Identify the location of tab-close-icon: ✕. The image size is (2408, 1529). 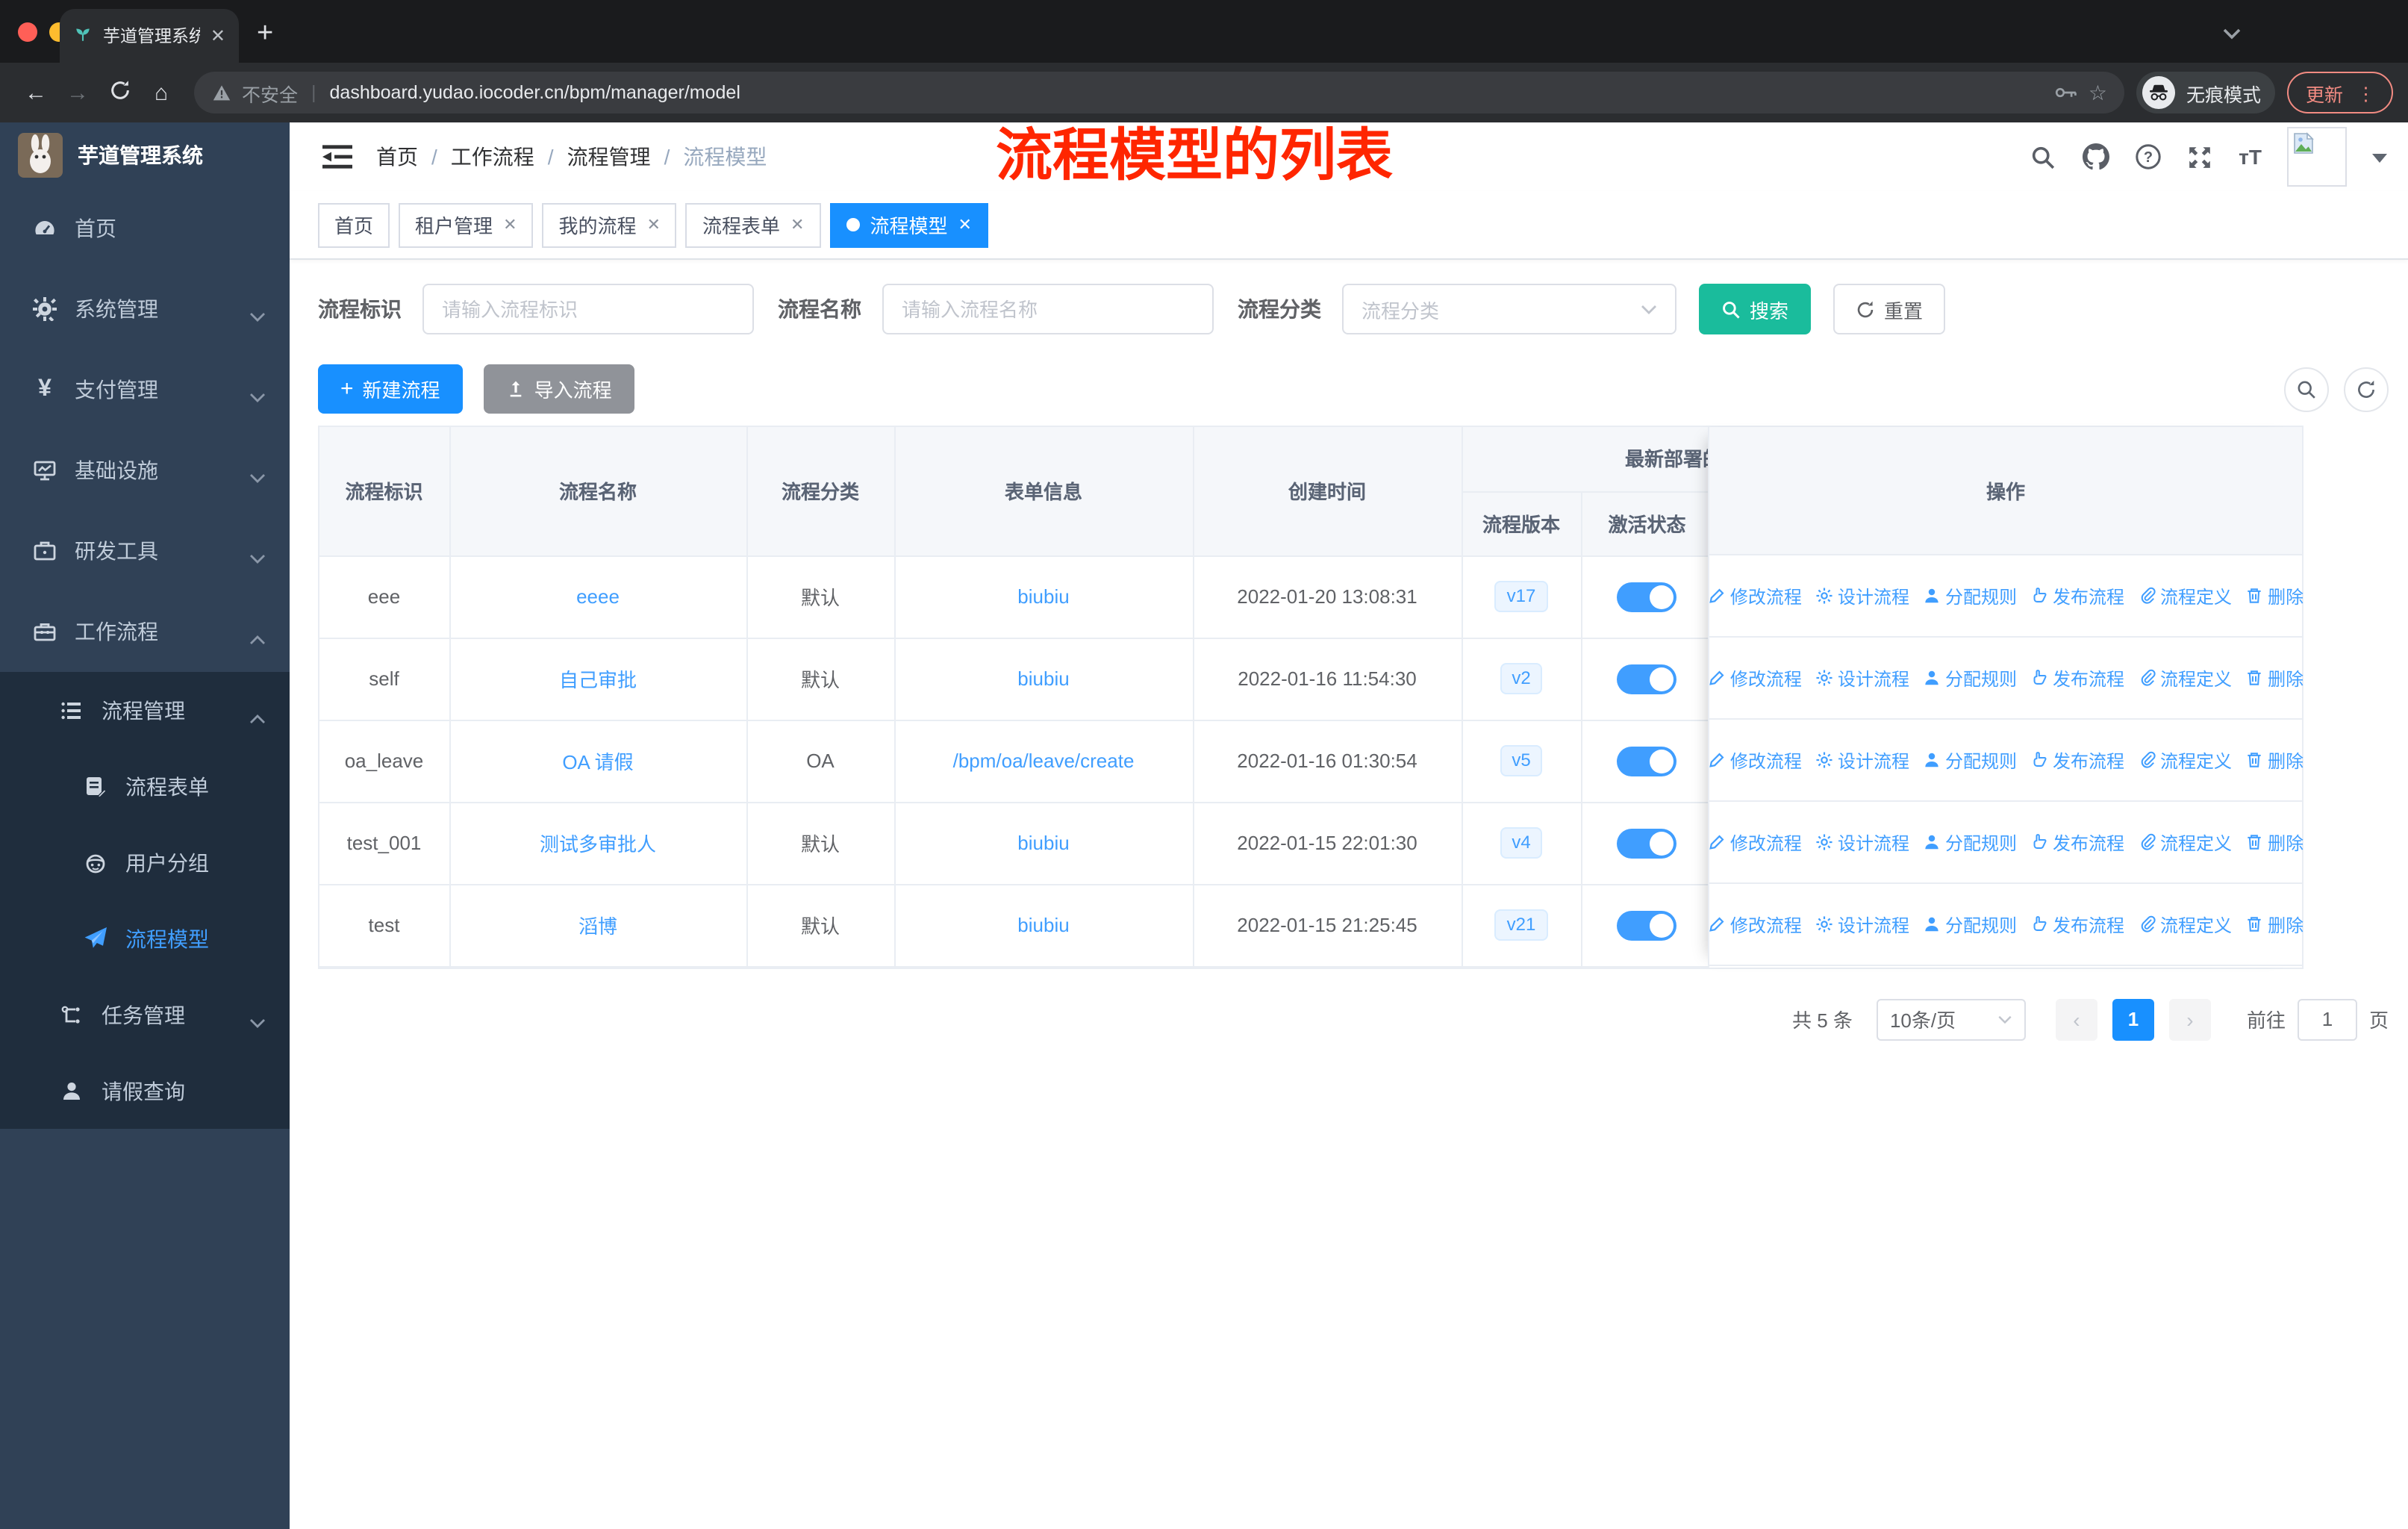
(217, 35).